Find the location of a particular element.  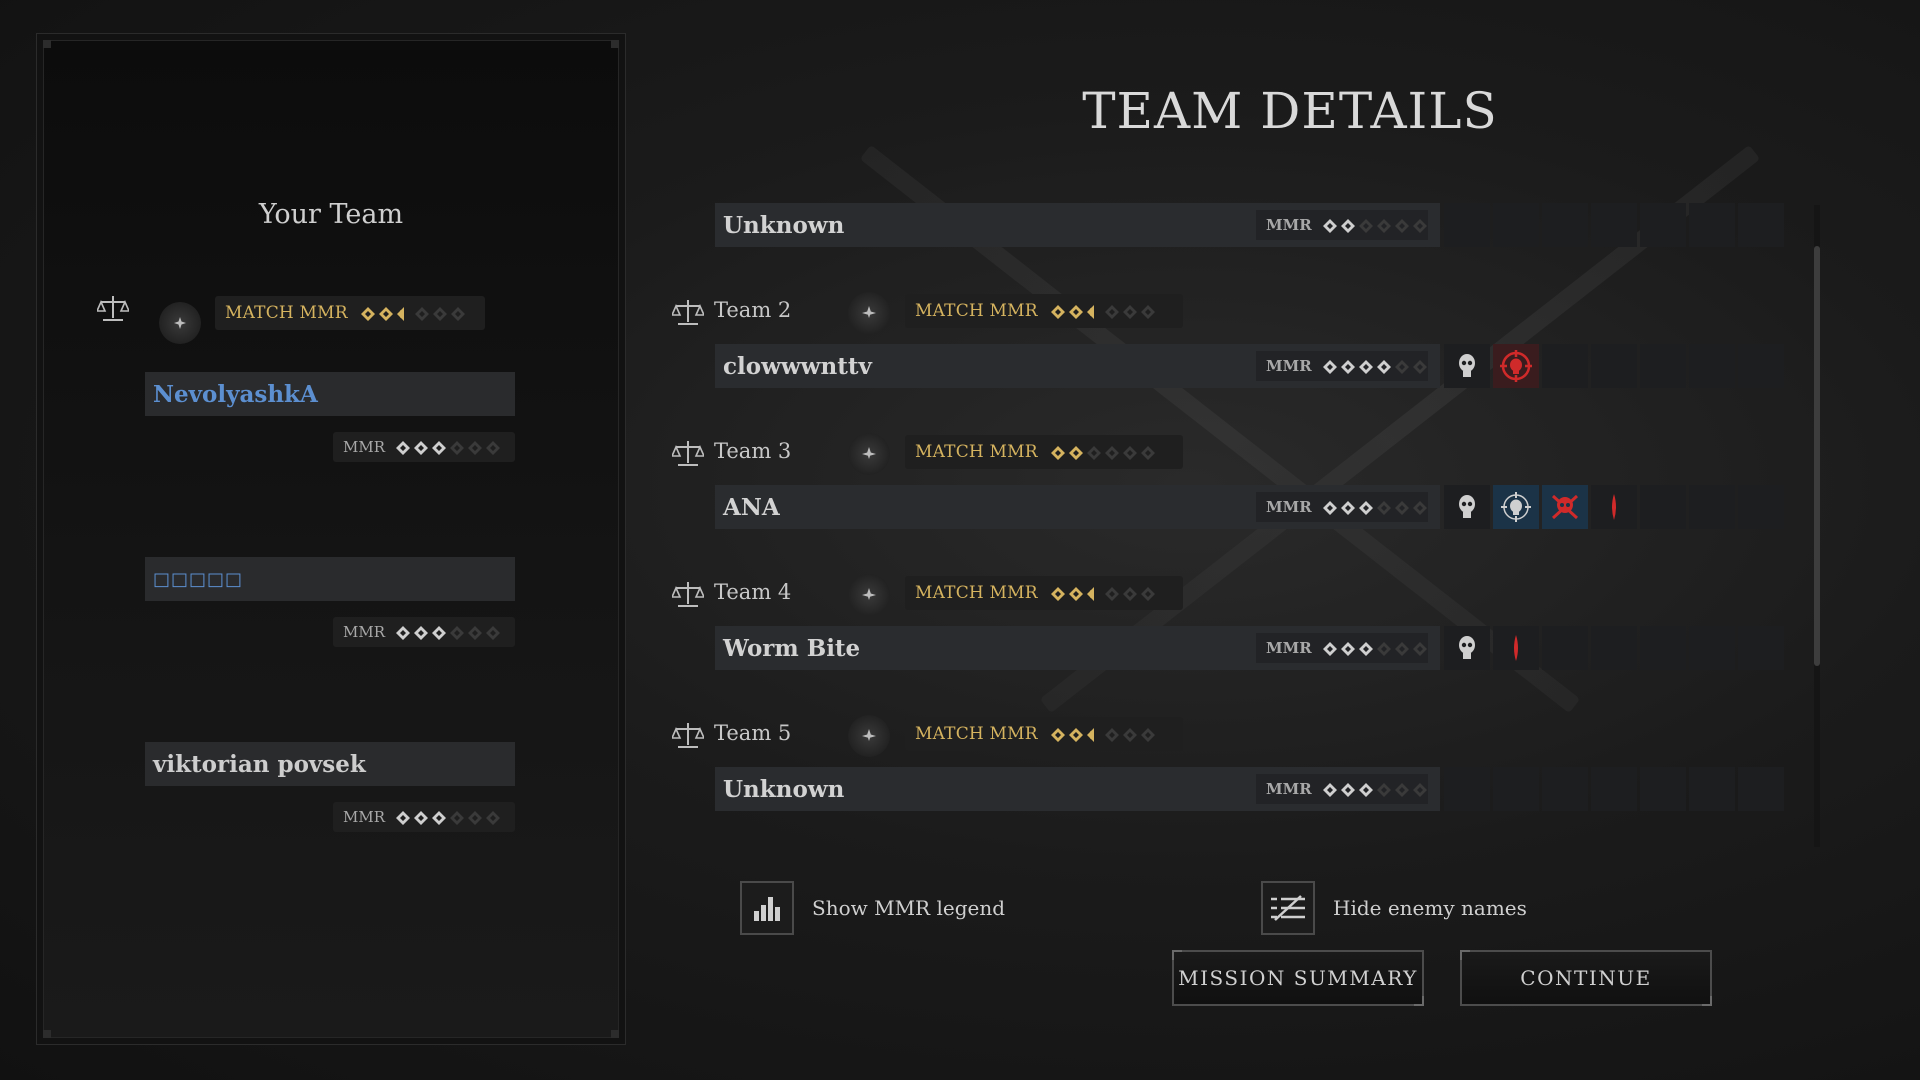

mission-summary-button: MISSION SUMMARY is located at coordinates (1298, 978).